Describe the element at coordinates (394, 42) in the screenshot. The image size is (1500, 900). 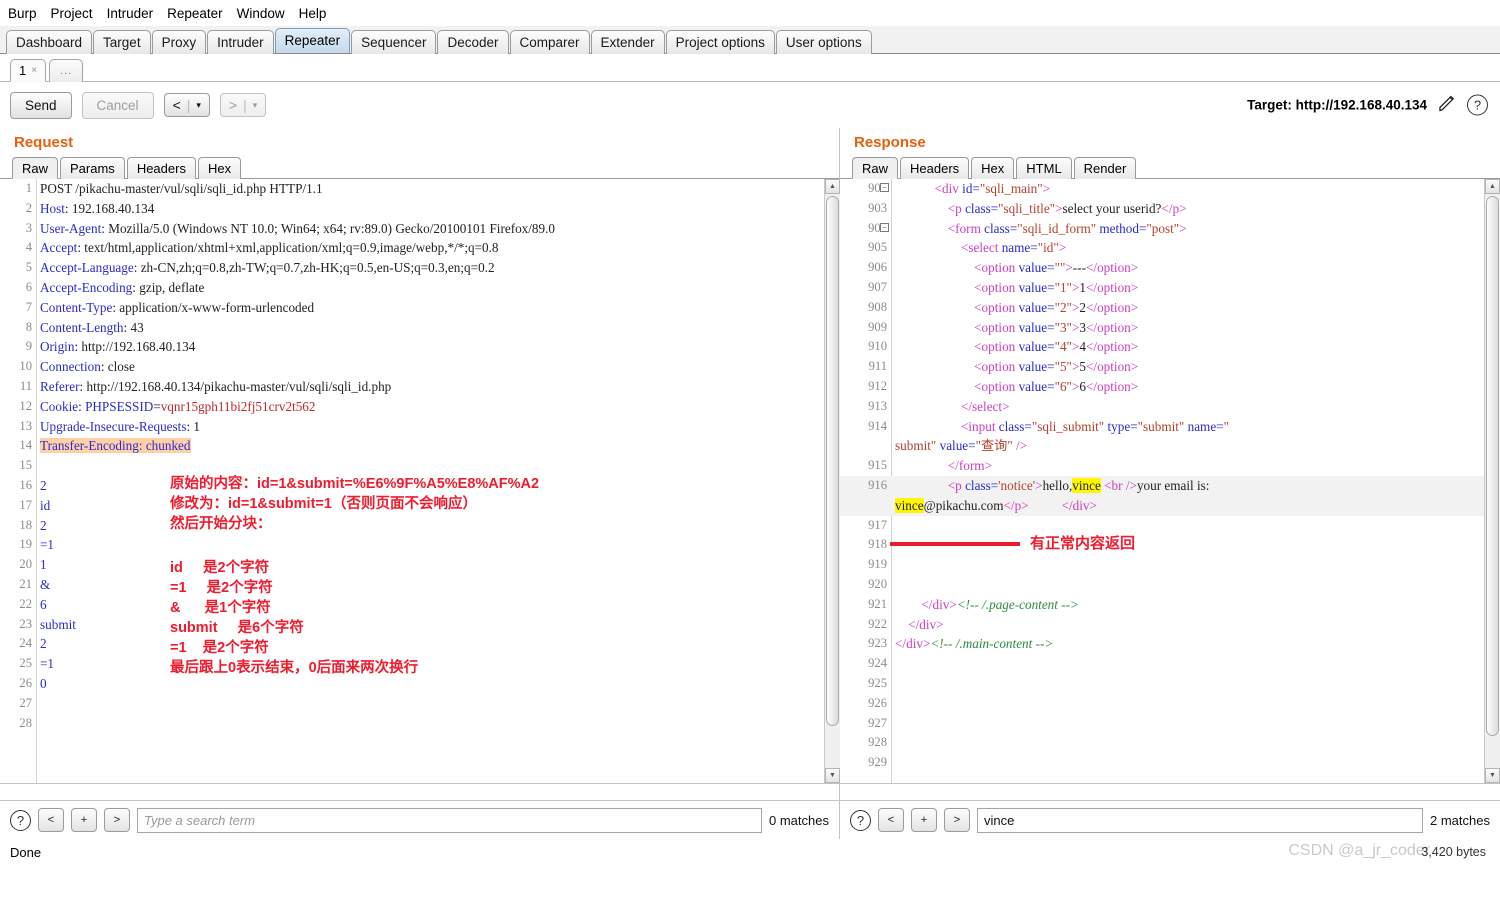
I see `main-tab-sequencer: Sequencer` at that location.